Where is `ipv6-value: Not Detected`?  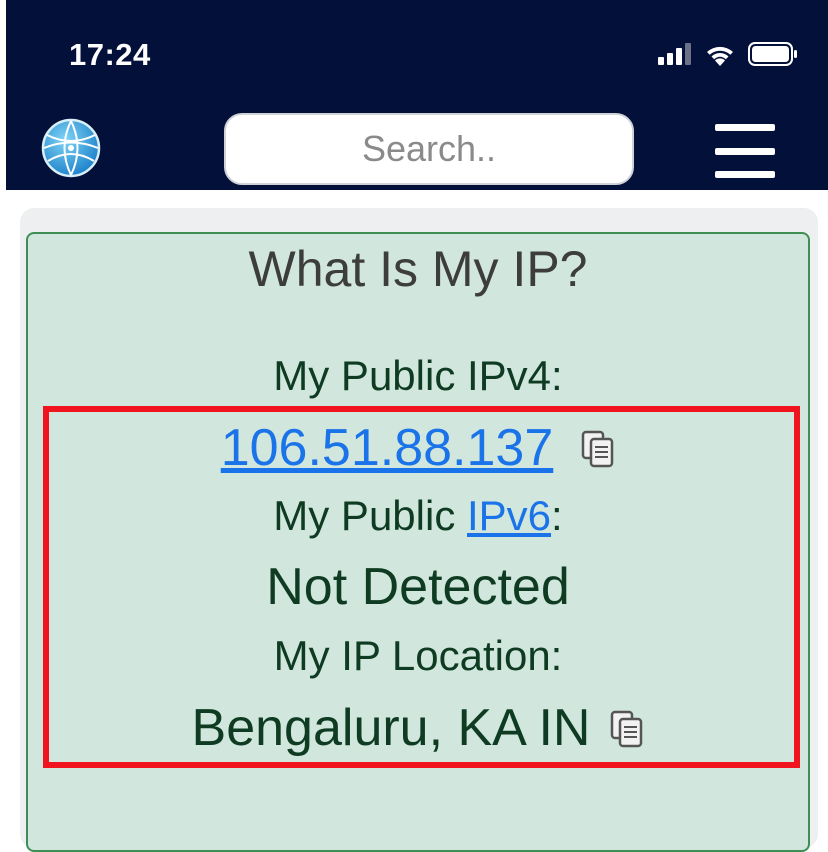
ipv6-value: Not Detected is located at coordinates (418, 587).